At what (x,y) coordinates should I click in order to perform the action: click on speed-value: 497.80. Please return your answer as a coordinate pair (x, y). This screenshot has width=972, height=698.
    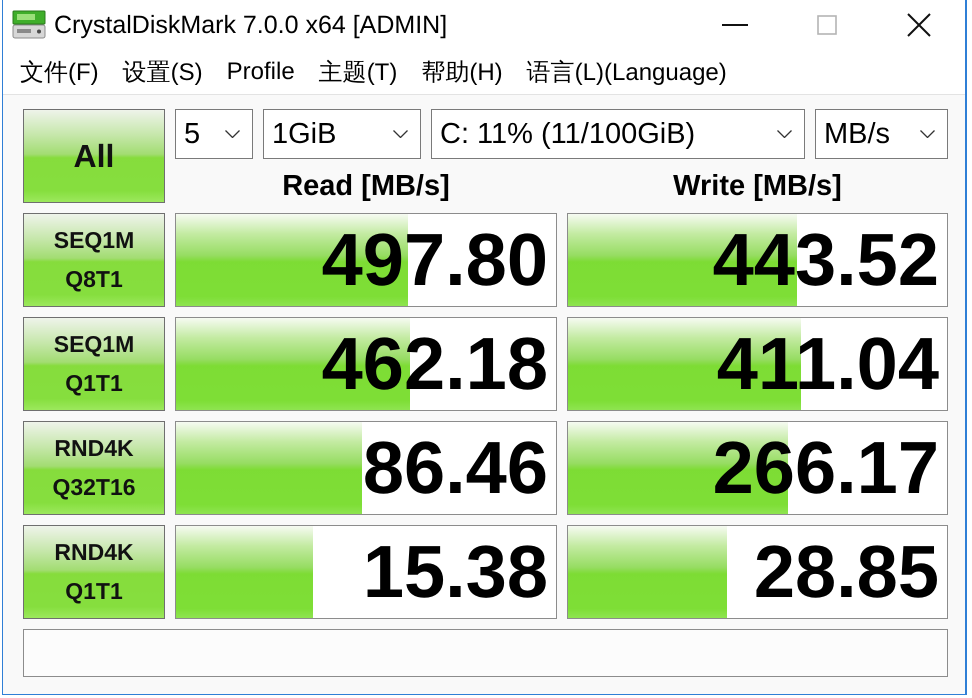
    Looking at the image, I should click on (435, 260).